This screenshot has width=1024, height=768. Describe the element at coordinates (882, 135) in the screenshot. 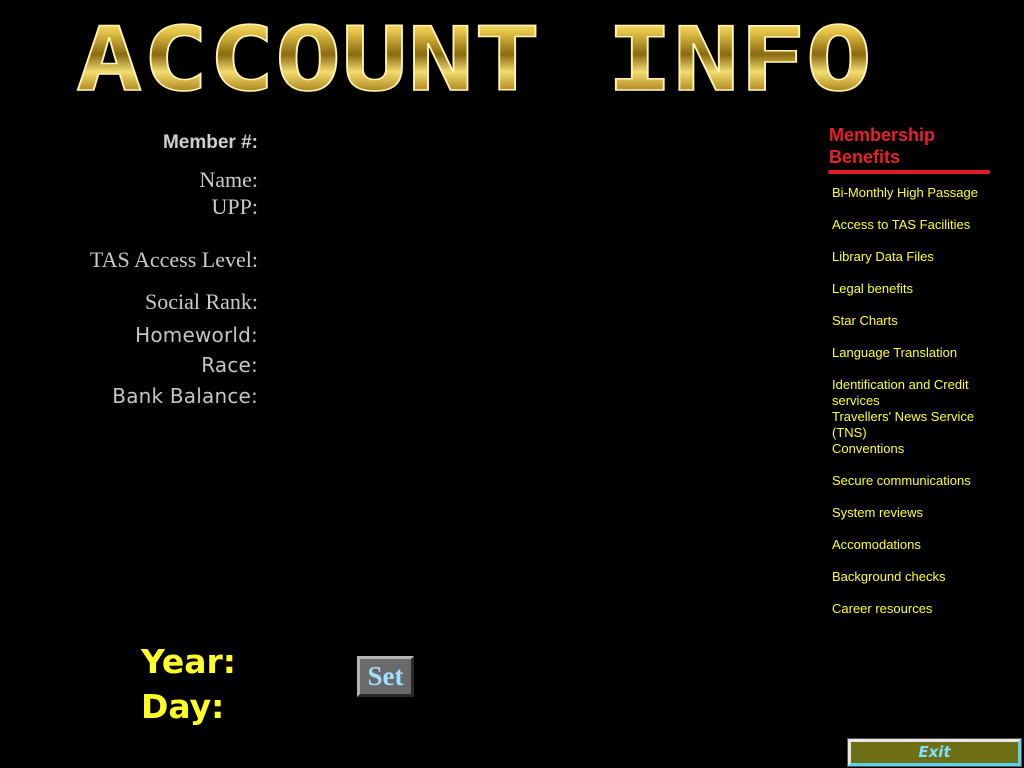

I see `benefits-heading-line1: Membership` at that location.